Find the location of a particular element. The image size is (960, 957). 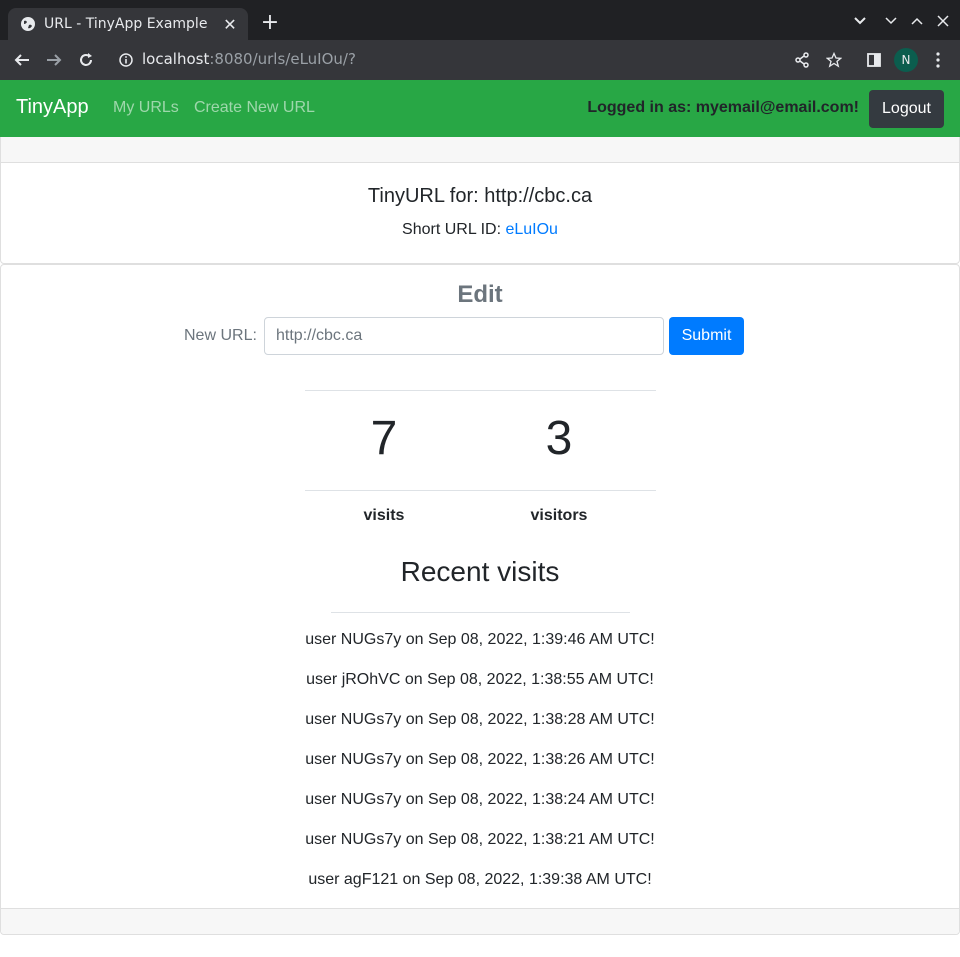

card-footer is located at coordinates (480, 921).